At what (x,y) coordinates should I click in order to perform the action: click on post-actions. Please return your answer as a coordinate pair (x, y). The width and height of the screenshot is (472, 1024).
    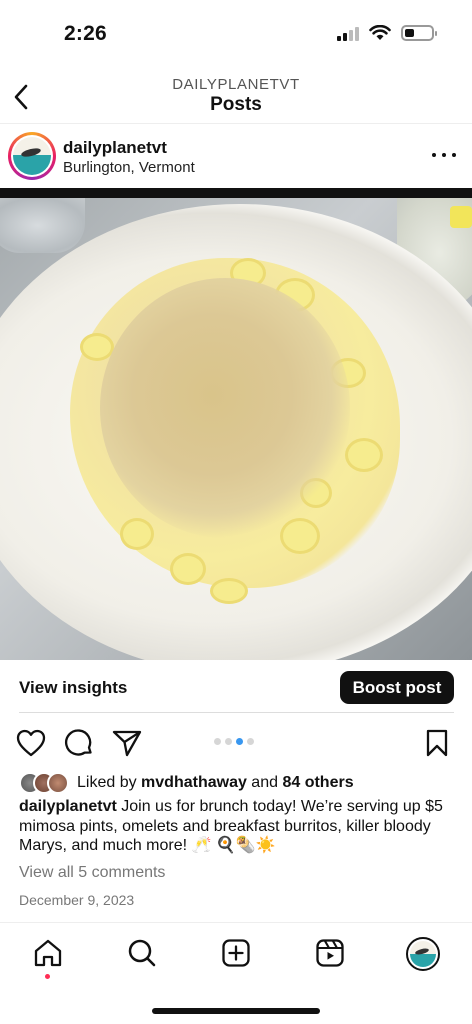
    Looking at the image, I should click on (236, 742).